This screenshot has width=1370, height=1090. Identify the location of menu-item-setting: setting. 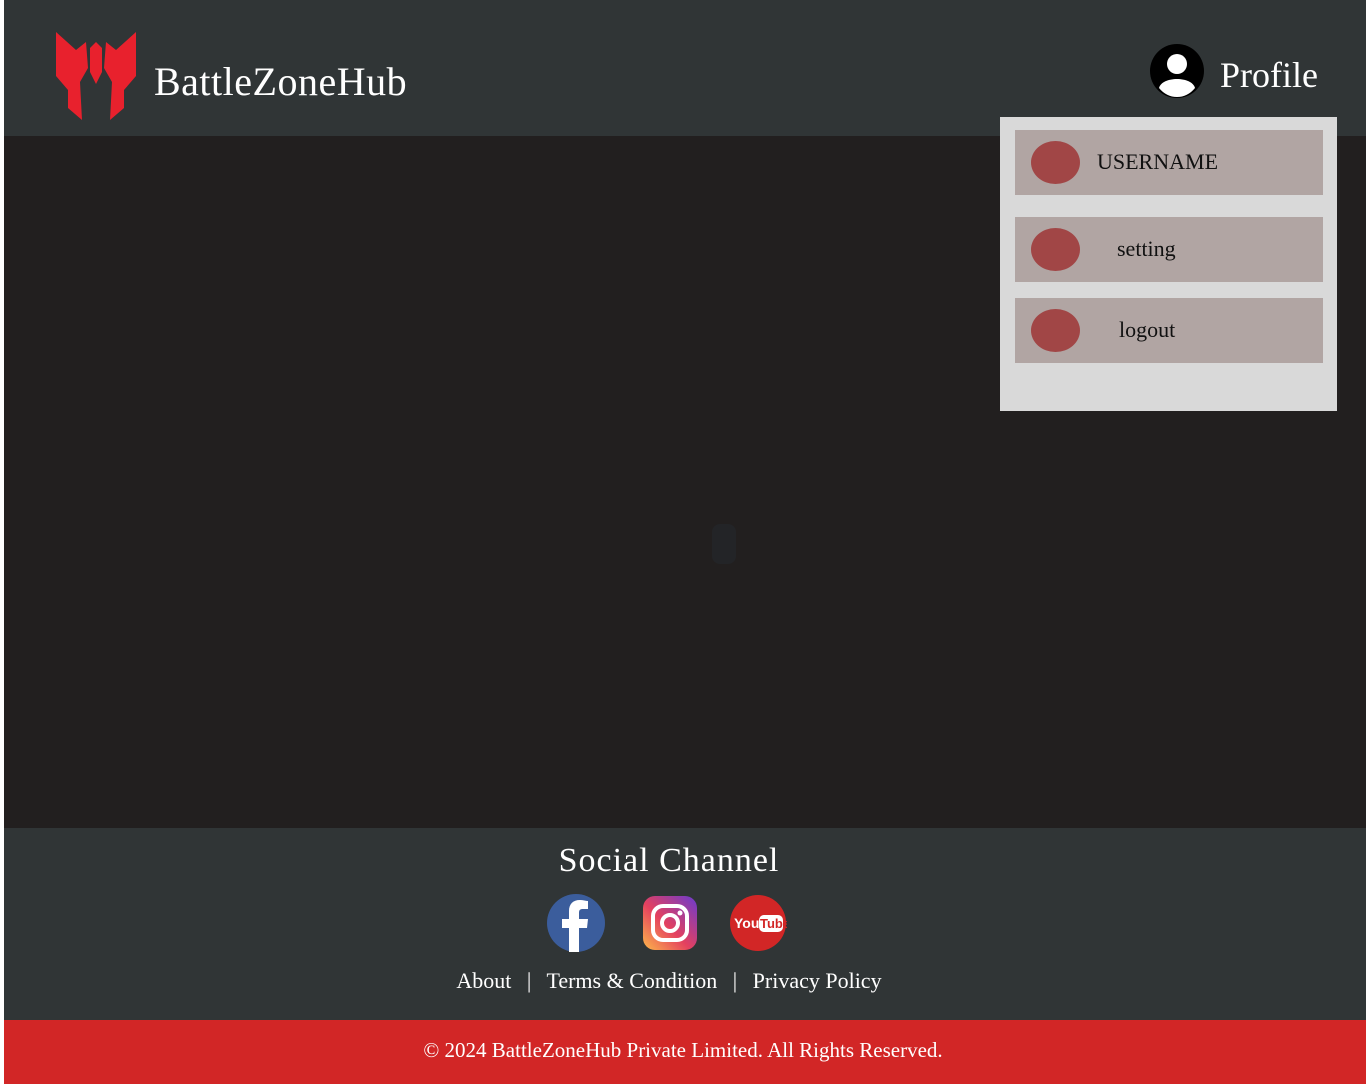
(1169, 249).